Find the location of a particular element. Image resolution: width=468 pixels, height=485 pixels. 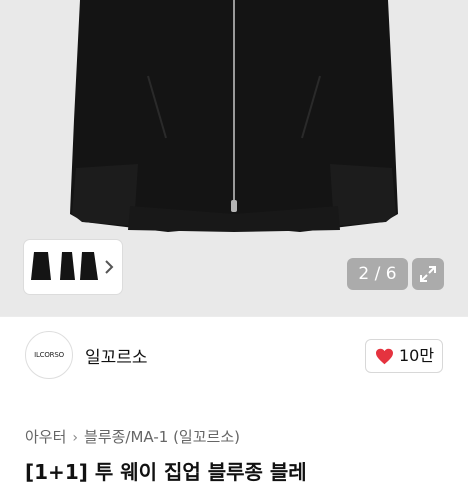

image-page-counter: 2 / 6 is located at coordinates (377, 274).